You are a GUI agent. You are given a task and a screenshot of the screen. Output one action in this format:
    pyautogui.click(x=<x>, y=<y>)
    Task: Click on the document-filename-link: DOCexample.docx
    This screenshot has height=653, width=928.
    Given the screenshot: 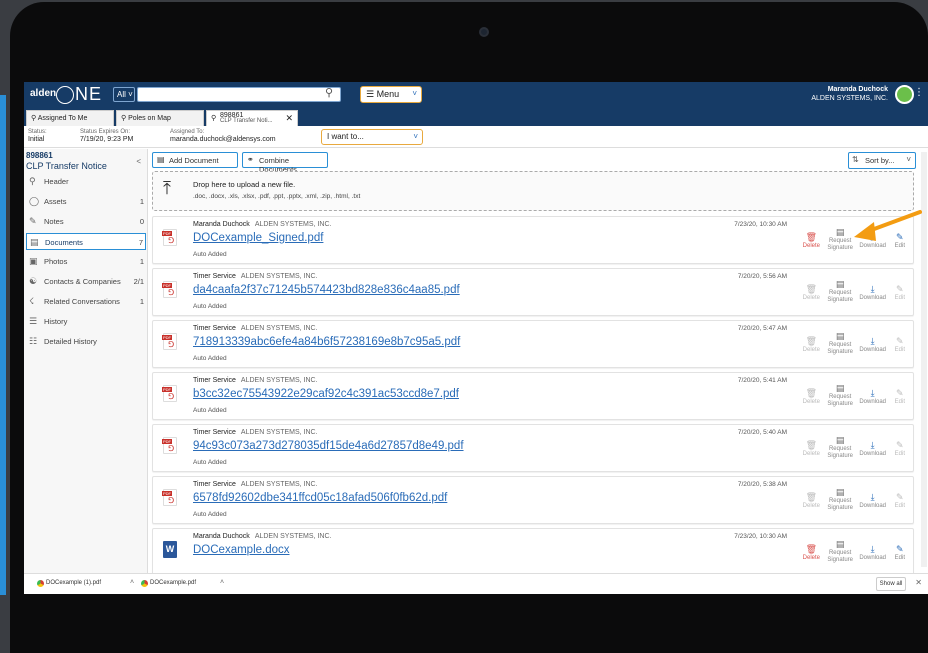 What is the action you would take?
    pyautogui.click(x=241, y=550)
    